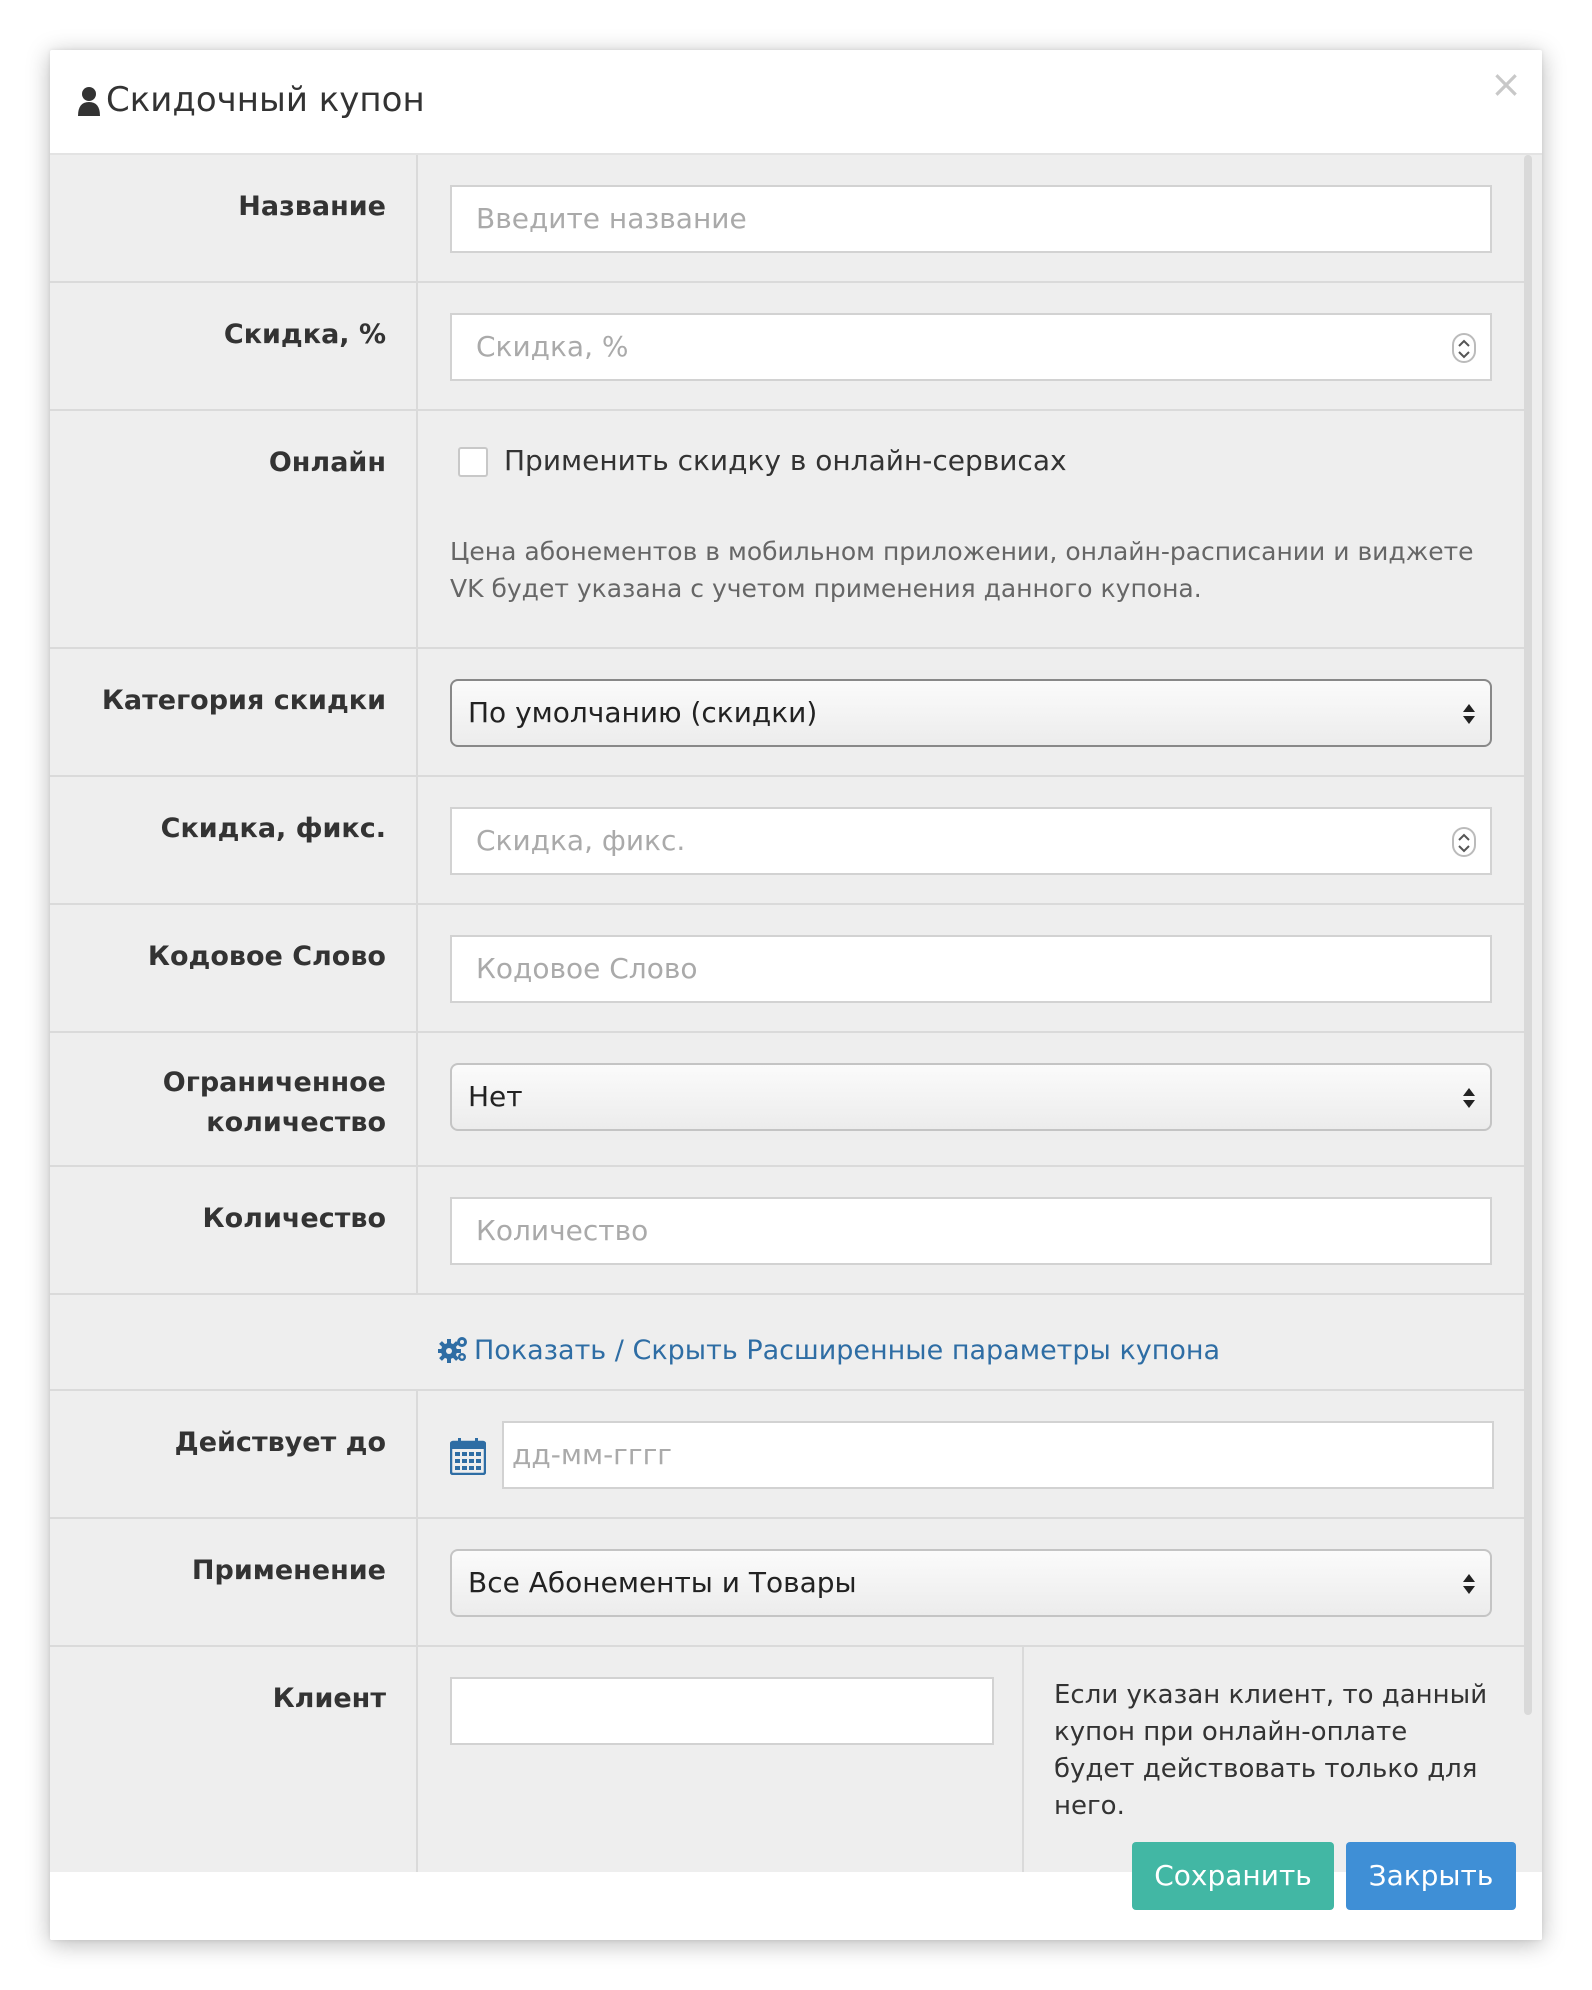  What do you see at coordinates (280, 1442) in the screenshot?
I see `valid-until-label: Действует до` at bounding box center [280, 1442].